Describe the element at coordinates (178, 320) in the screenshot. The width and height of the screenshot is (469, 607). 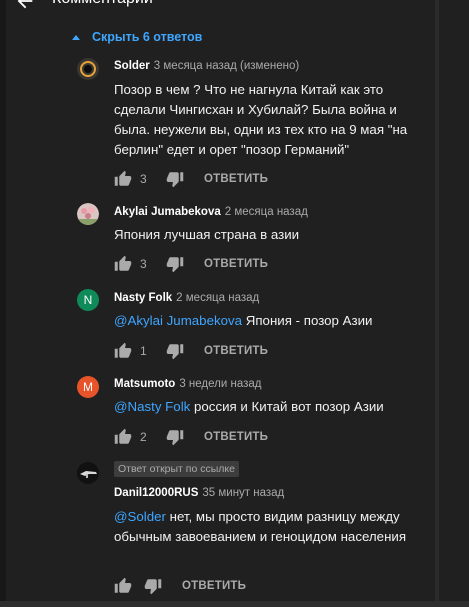
I see `mention-link: @Akylai Jumabekova` at that location.